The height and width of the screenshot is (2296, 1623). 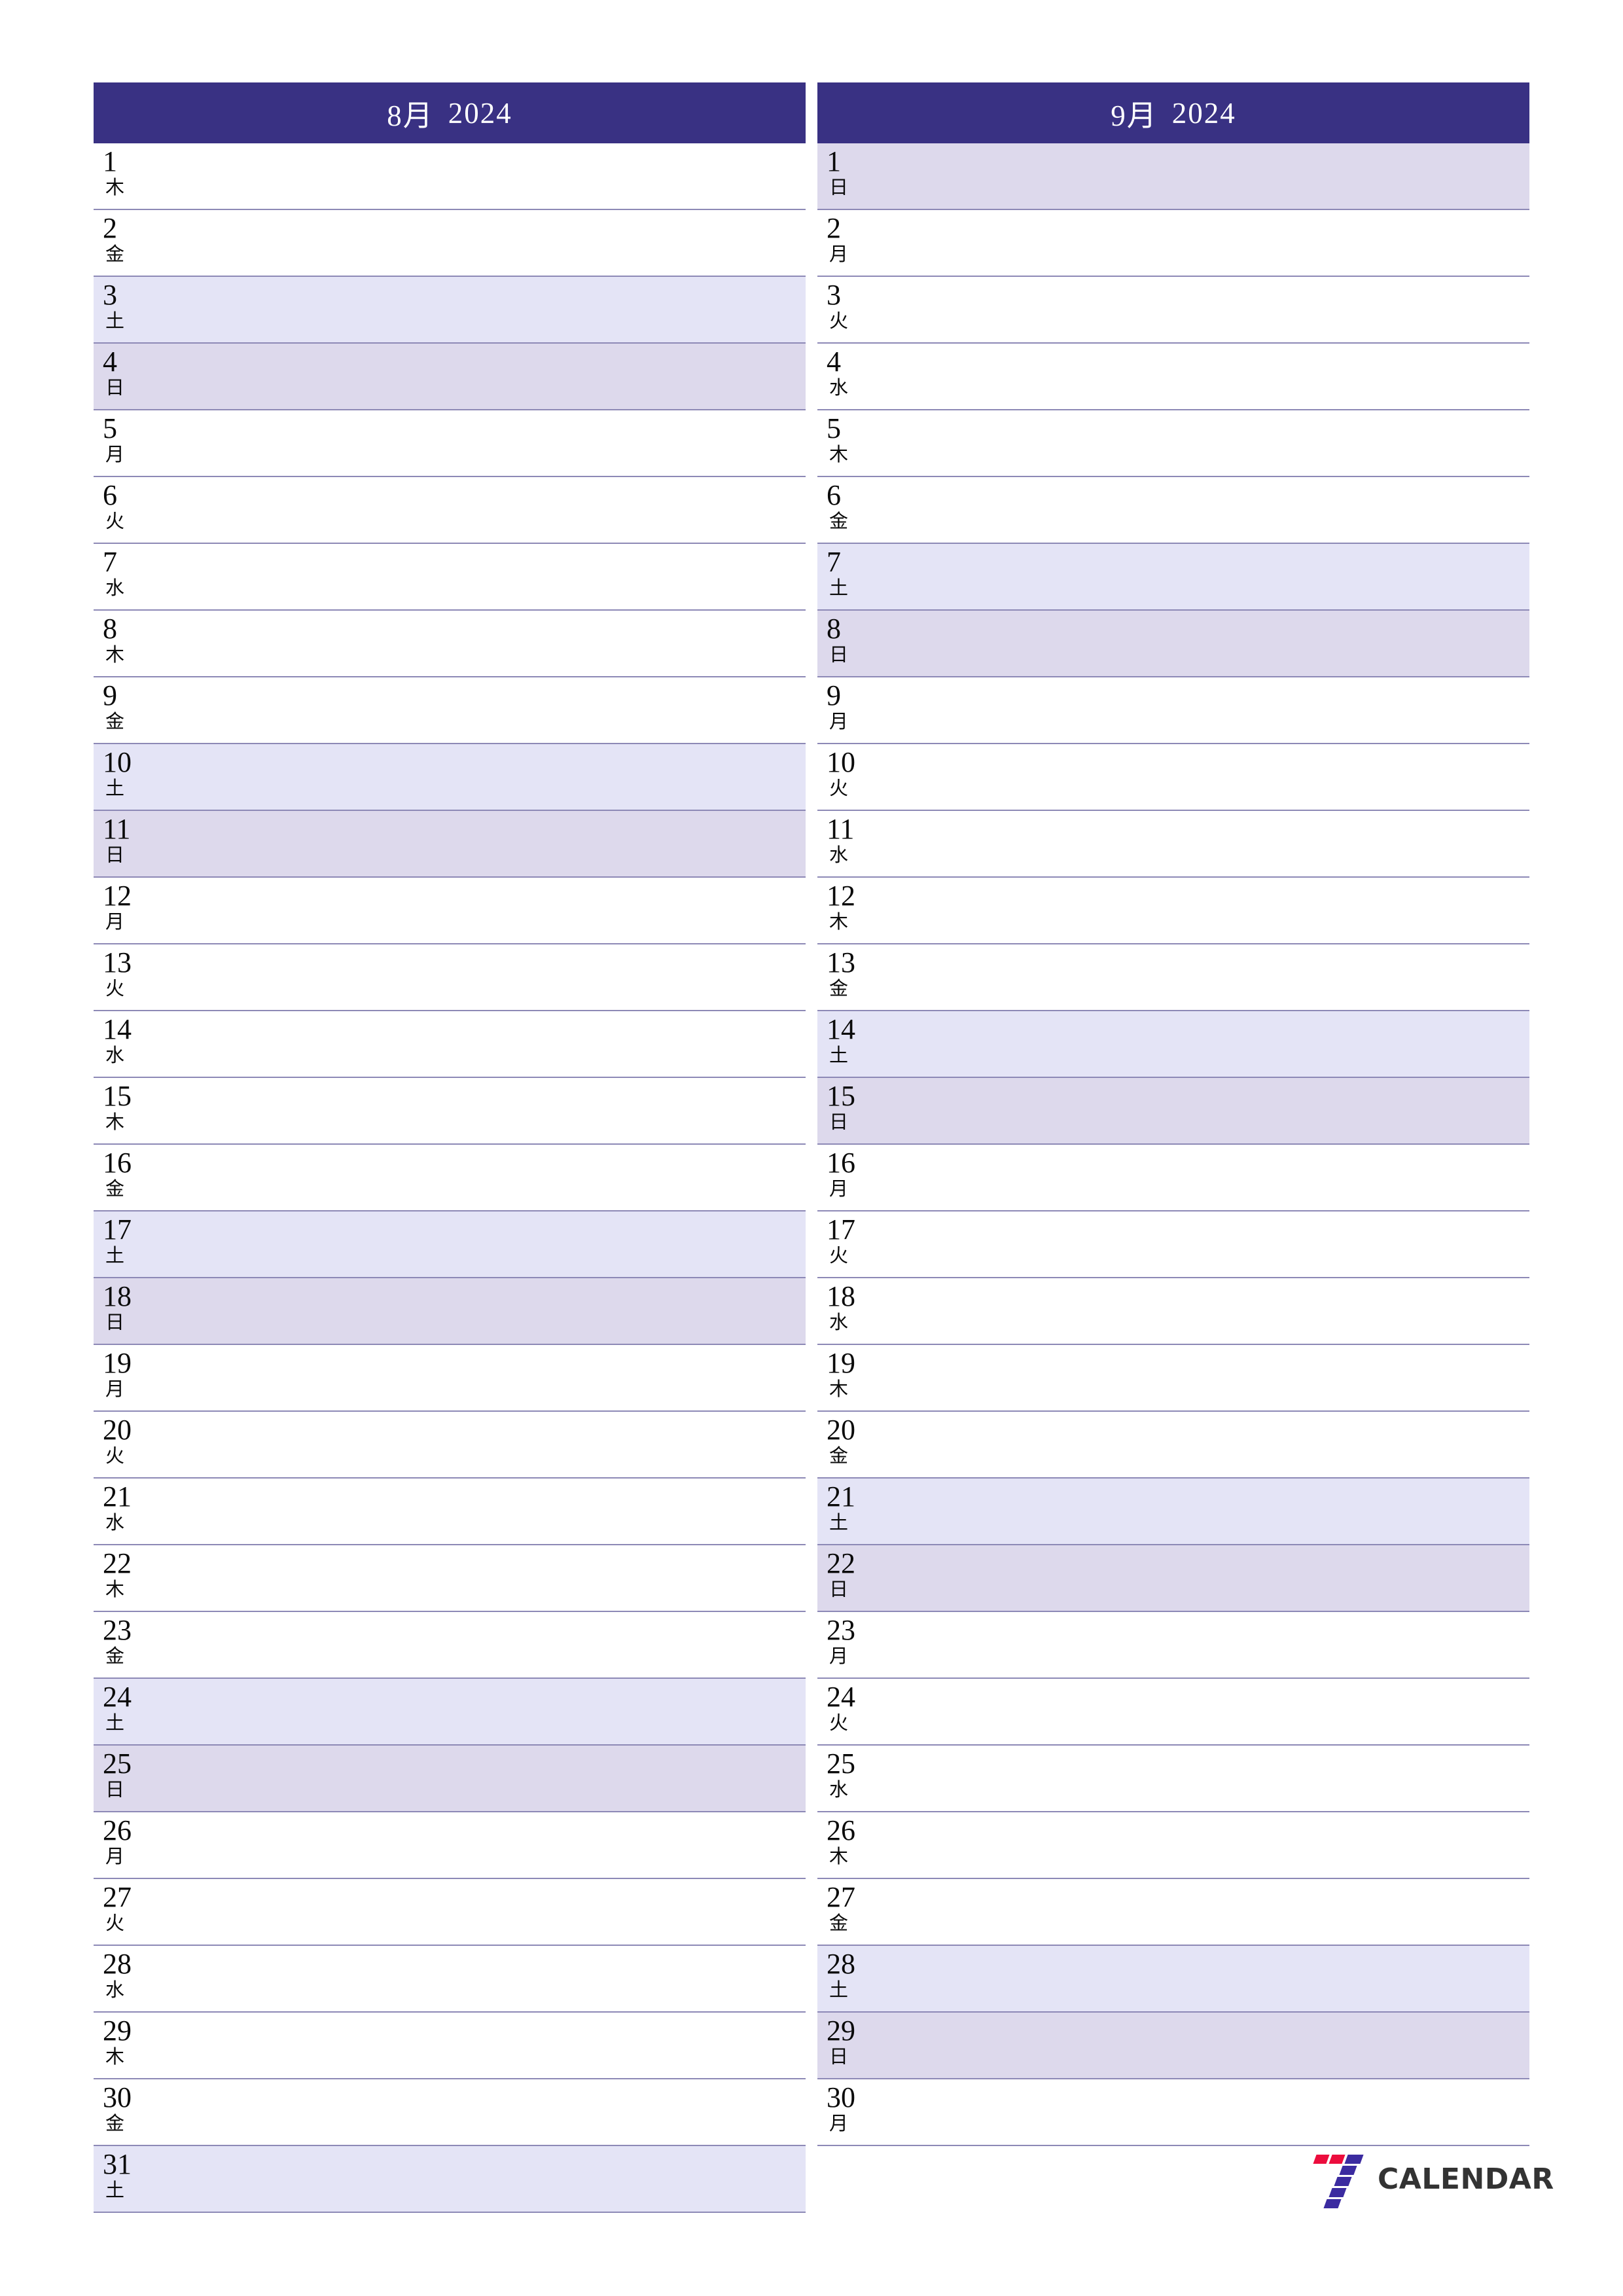 I want to click on day-row: 11 水, so click(x=1173, y=845).